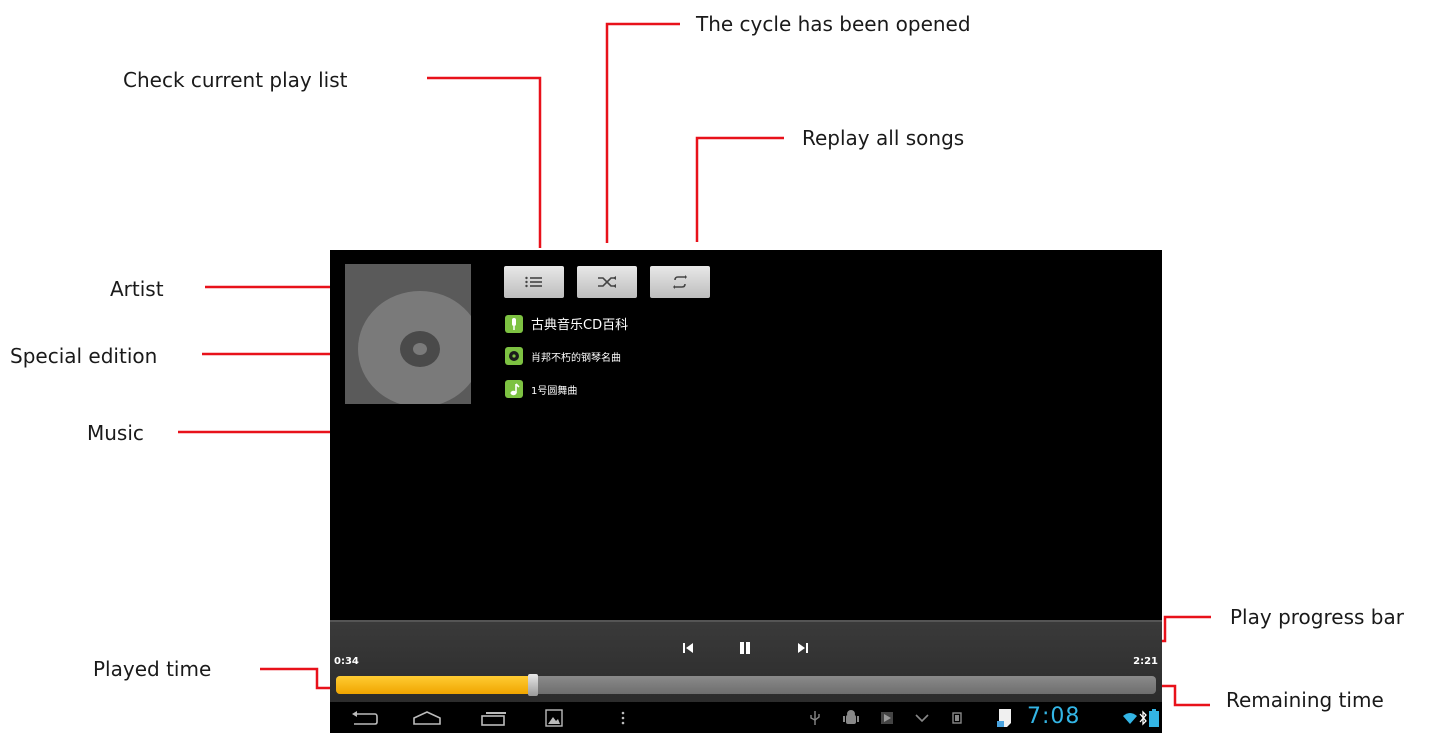 The width and height of the screenshot is (1434, 733). I want to click on menu-button, so click(623, 718).